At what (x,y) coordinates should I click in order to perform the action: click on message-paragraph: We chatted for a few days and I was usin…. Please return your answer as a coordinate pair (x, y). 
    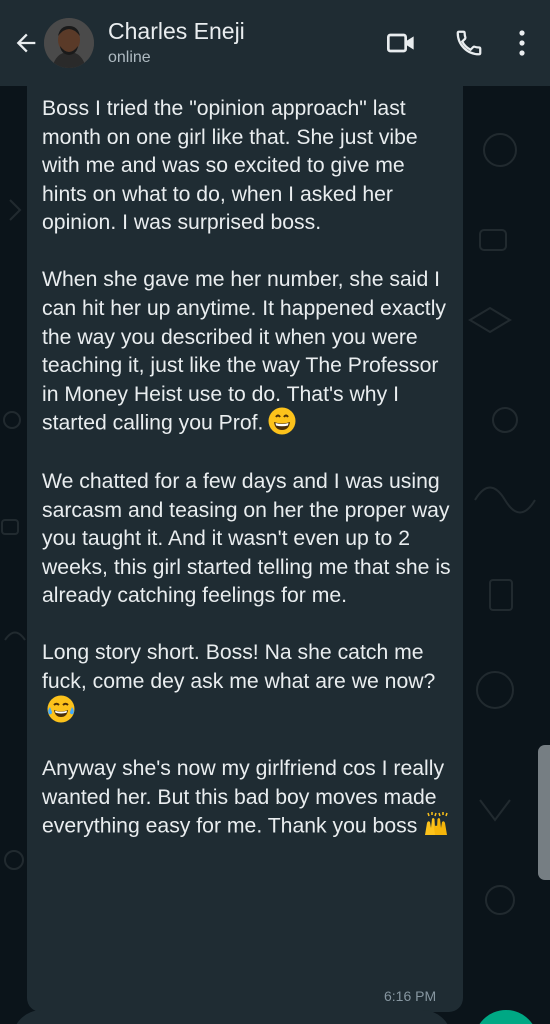
    Looking at the image, I should click on (247, 539).